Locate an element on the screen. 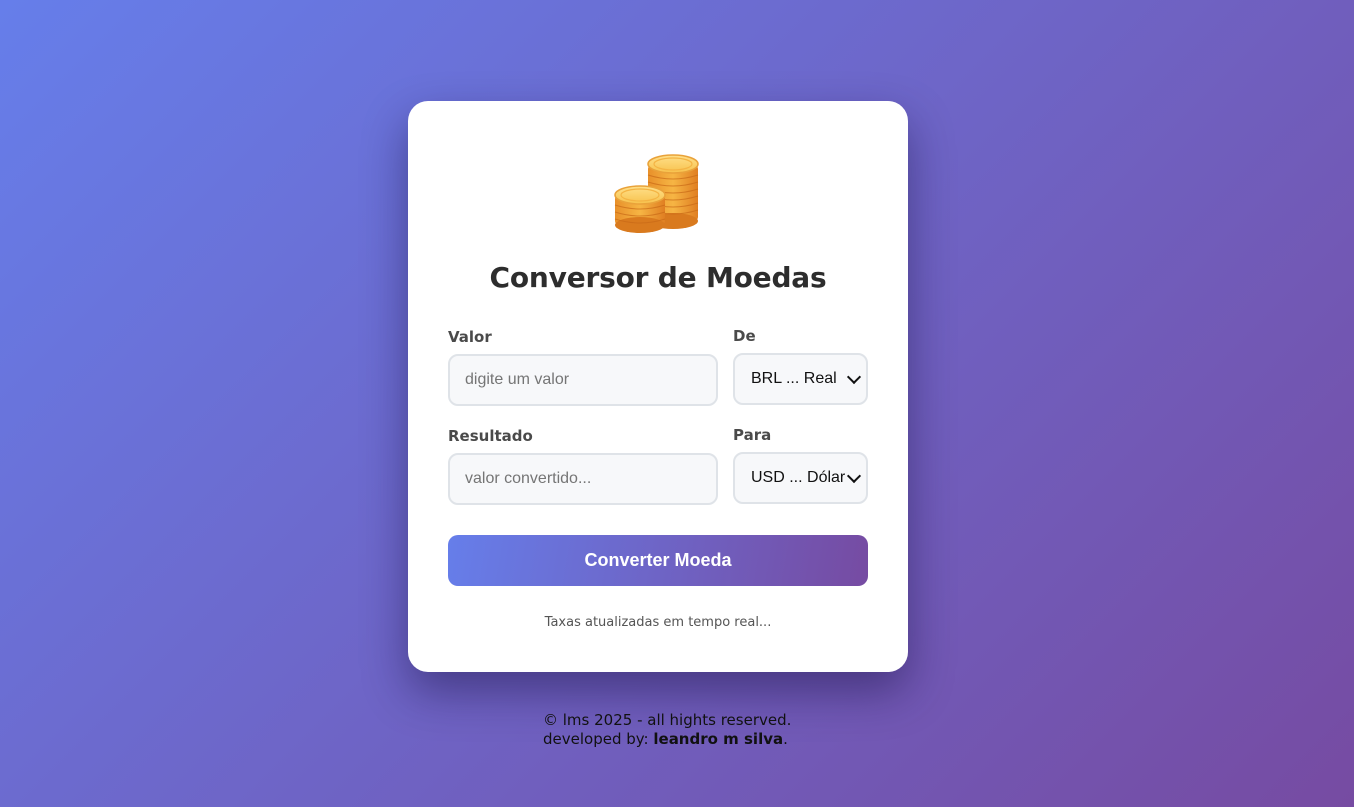  to-currency-select: USD ... Dólar is located at coordinates (800, 478).